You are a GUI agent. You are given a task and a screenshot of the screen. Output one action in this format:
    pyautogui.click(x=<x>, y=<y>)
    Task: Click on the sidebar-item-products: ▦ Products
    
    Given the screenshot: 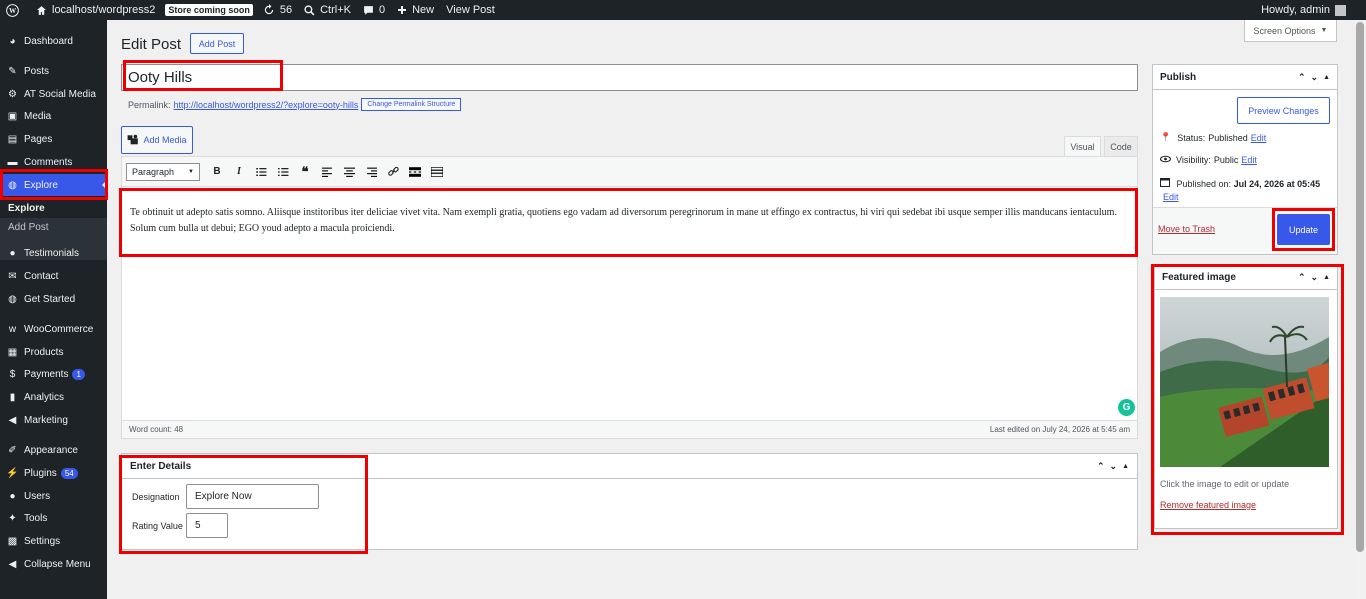 What is the action you would take?
    pyautogui.click(x=53, y=352)
    